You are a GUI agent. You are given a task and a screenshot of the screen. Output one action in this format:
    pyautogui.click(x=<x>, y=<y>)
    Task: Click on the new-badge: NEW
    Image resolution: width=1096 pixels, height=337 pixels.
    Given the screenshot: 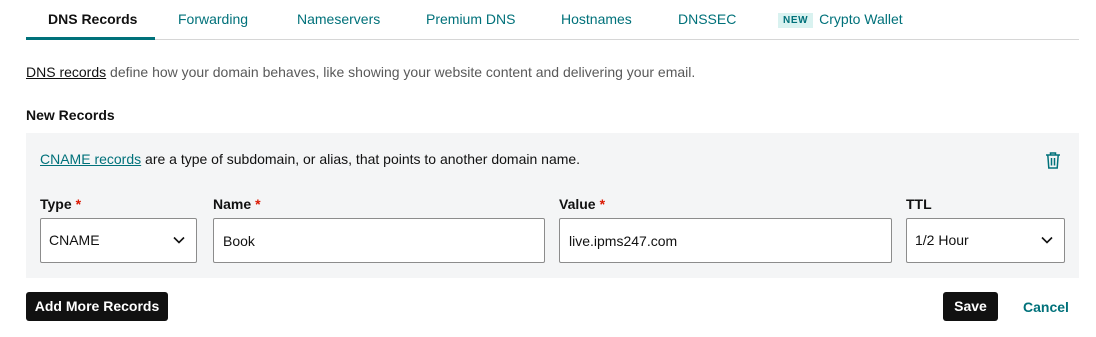 What is the action you would take?
    pyautogui.click(x=796, y=20)
    